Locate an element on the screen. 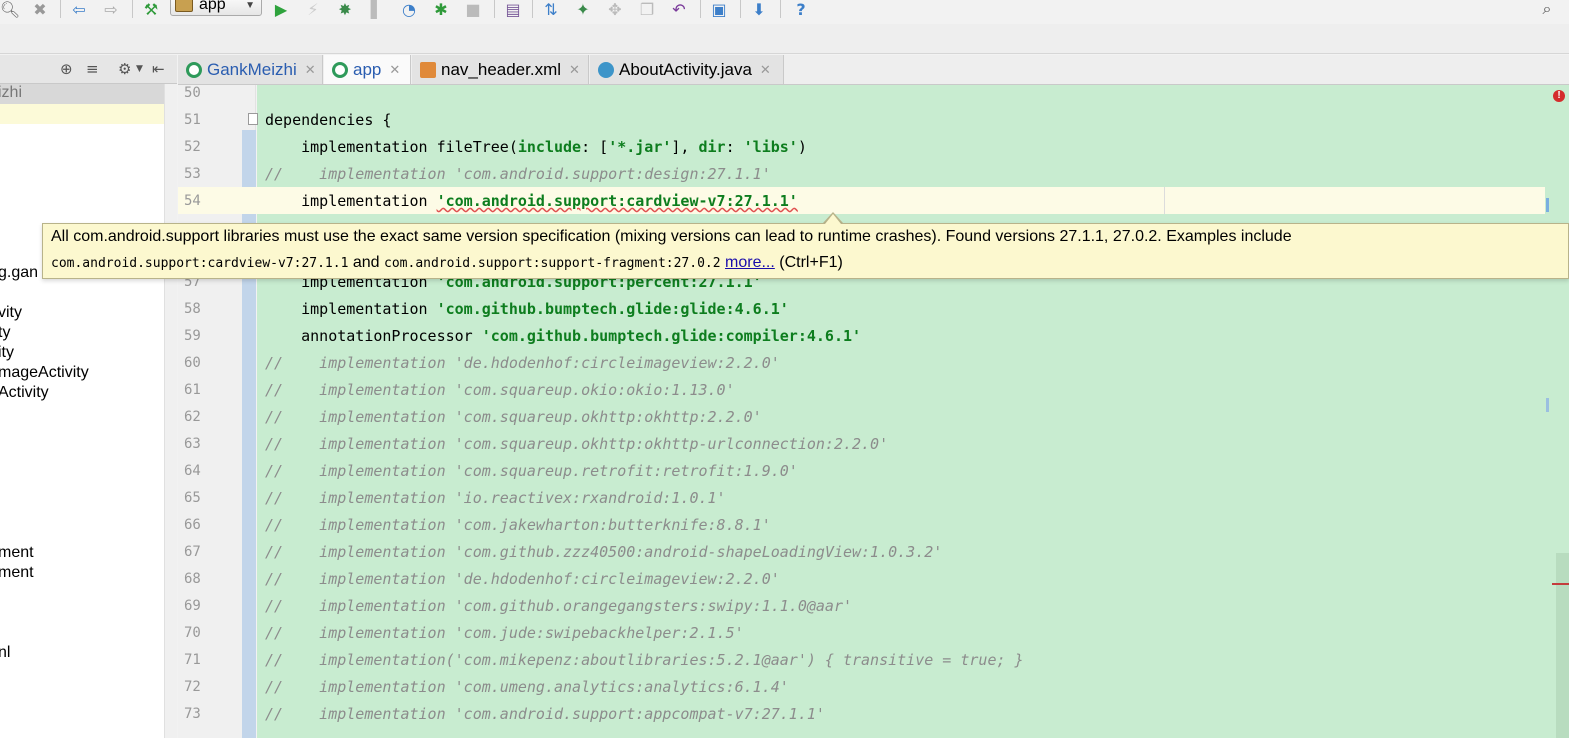  line-number: 60 is located at coordinates (192, 363).